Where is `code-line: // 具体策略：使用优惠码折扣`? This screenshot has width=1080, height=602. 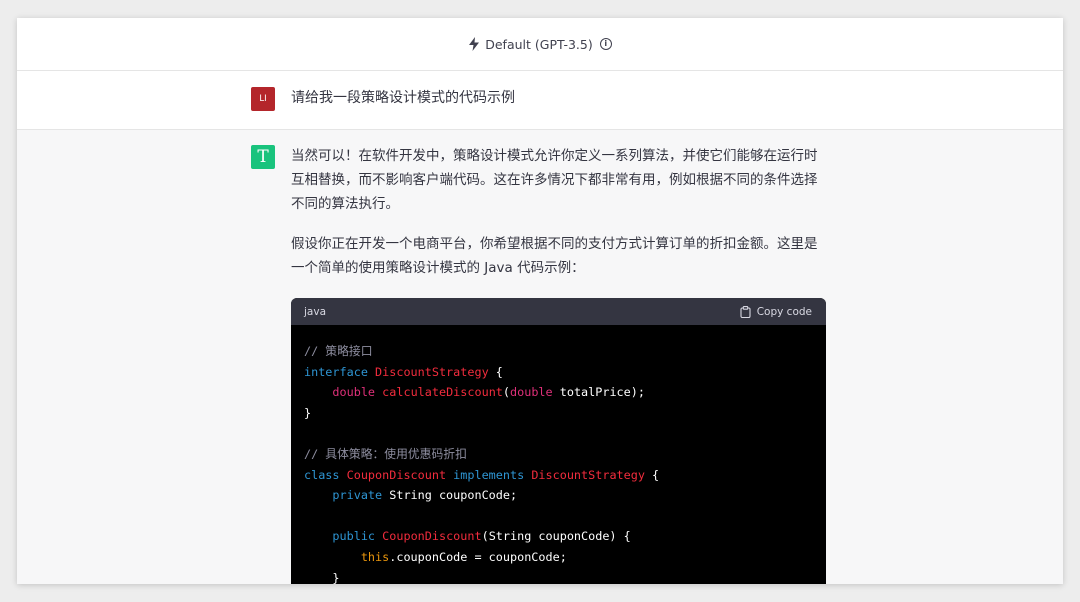
code-line: // 具体策略：使用优惠码折扣 is located at coordinates (385, 454).